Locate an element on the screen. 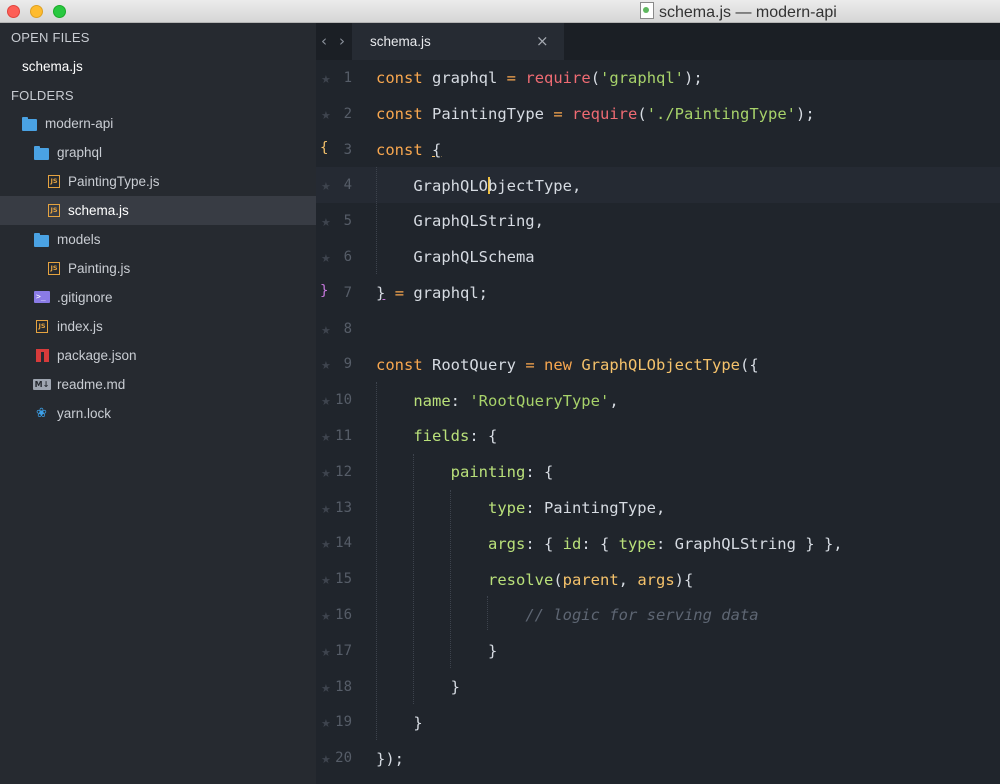 This screenshot has width=1000, height=784. zoom-window-button is located at coordinates (59, 11).